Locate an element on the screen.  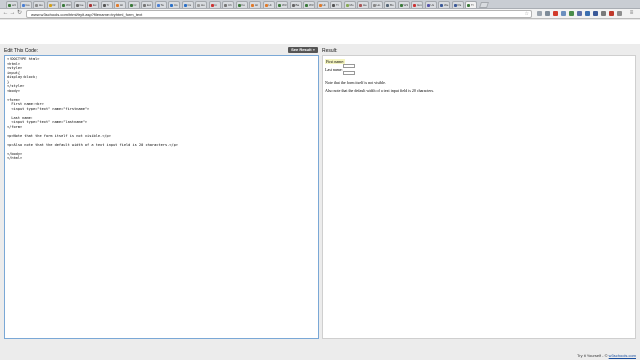
browser-tab: Dr is located at coordinates (52, 4).